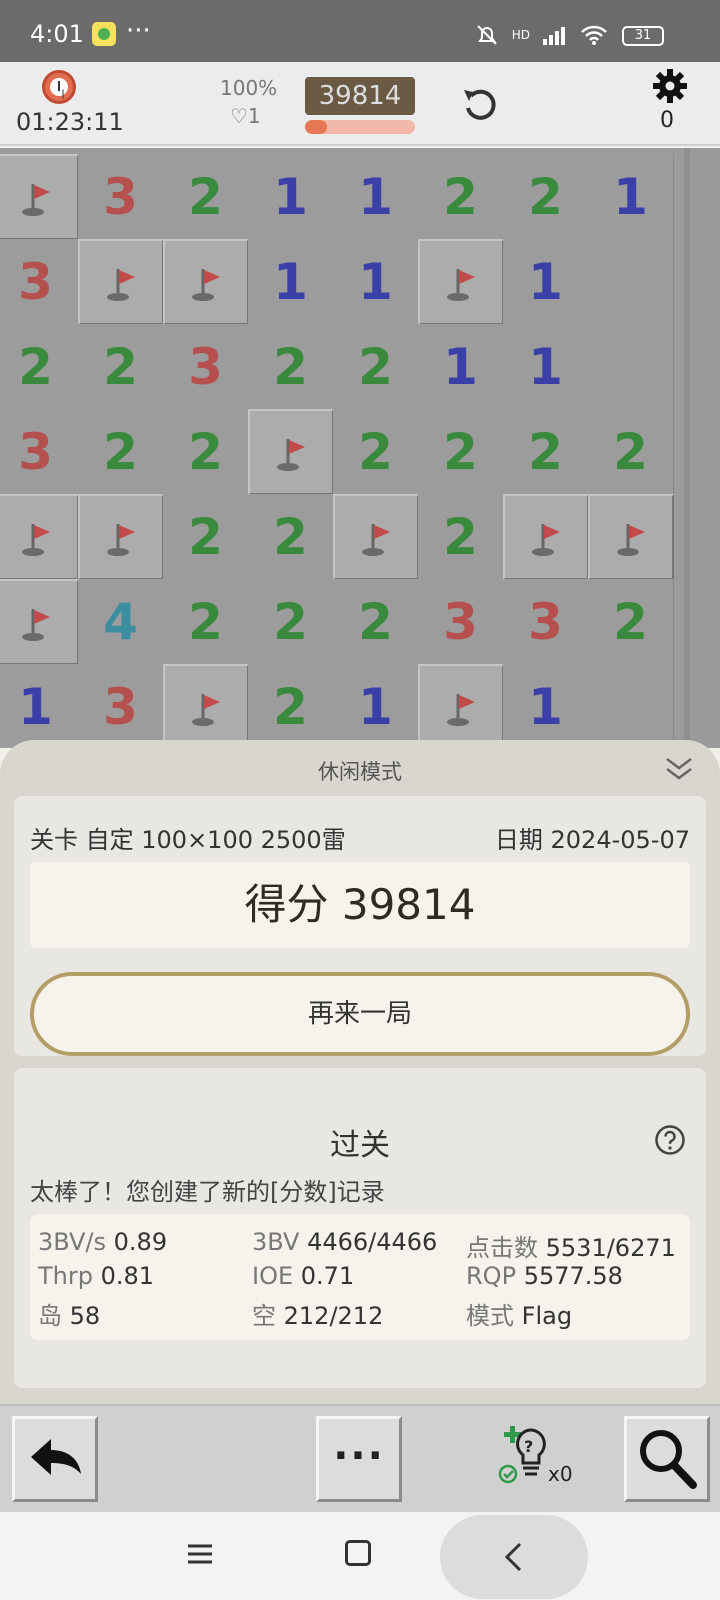 The width and height of the screenshot is (720, 1600). Describe the element at coordinates (687, 448) in the screenshot. I see `board-scrollbar` at that location.